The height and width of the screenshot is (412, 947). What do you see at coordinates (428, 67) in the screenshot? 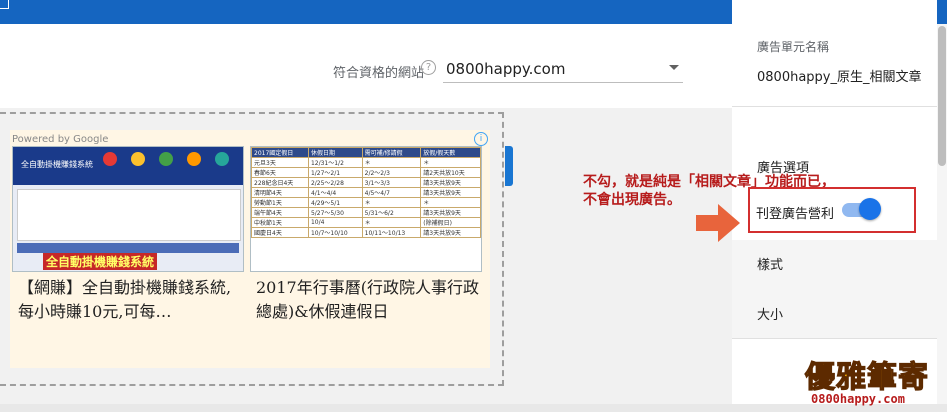
I see `help-icon: ?` at bounding box center [428, 67].